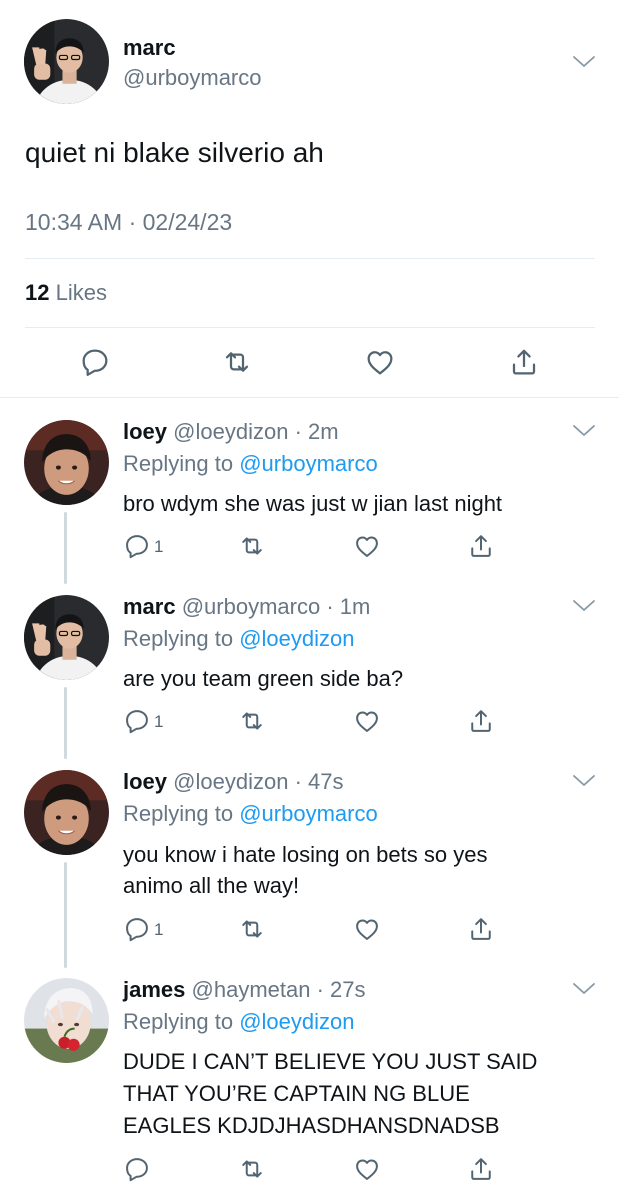 The width and height of the screenshot is (619, 1200). What do you see at coordinates (347, 989) in the screenshot?
I see `relative-time: 27s` at bounding box center [347, 989].